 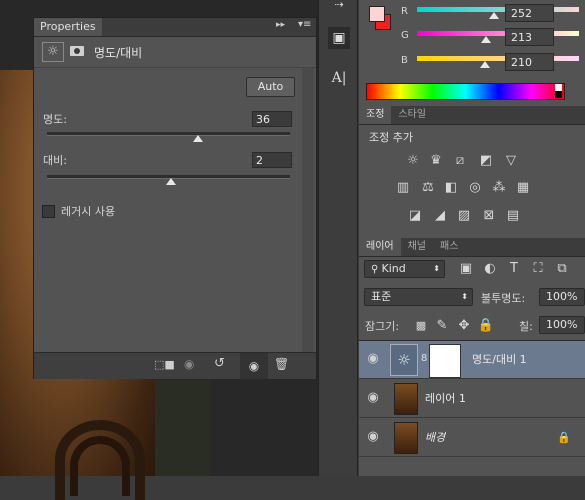 What do you see at coordinates (304, 24) in the screenshot?
I see `panel-menu-icon: ▾≡` at bounding box center [304, 24].